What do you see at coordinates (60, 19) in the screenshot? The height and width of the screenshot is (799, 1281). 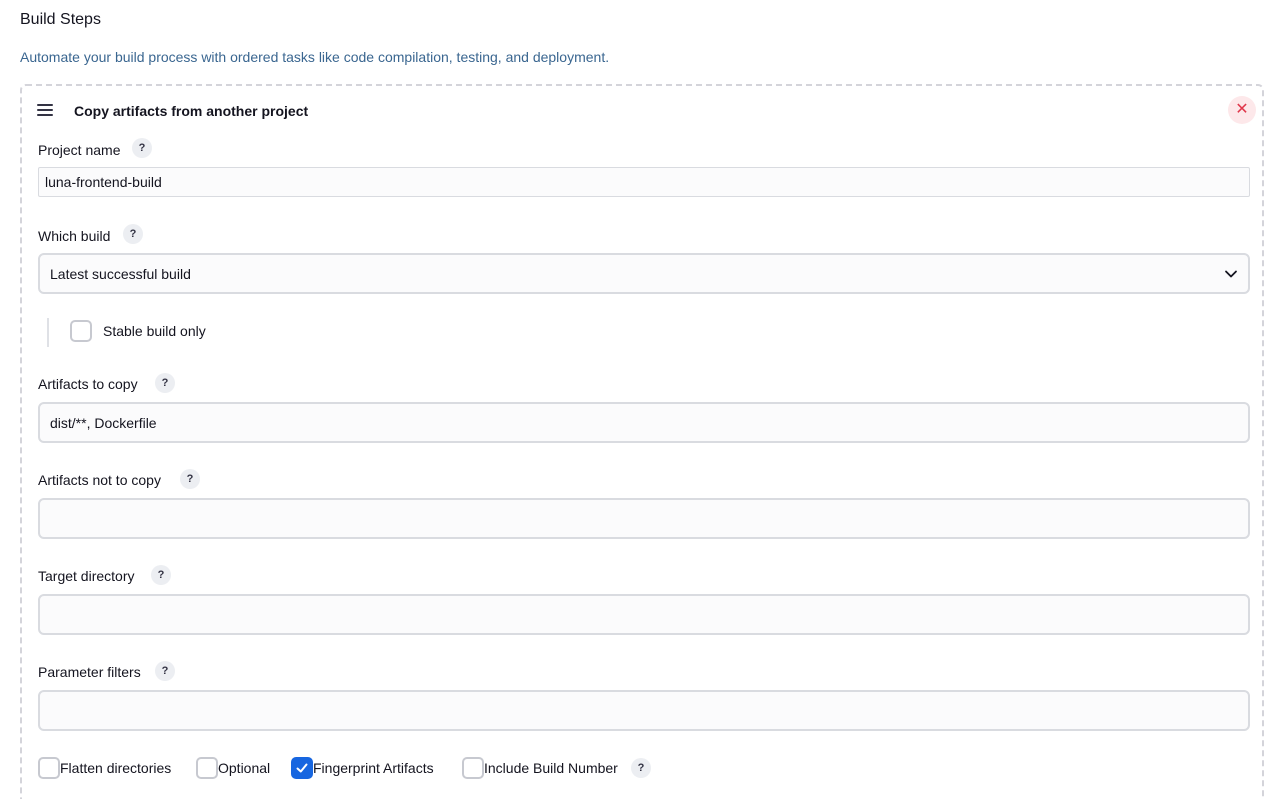 I see `section-title: Build Steps` at bounding box center [60, 19].